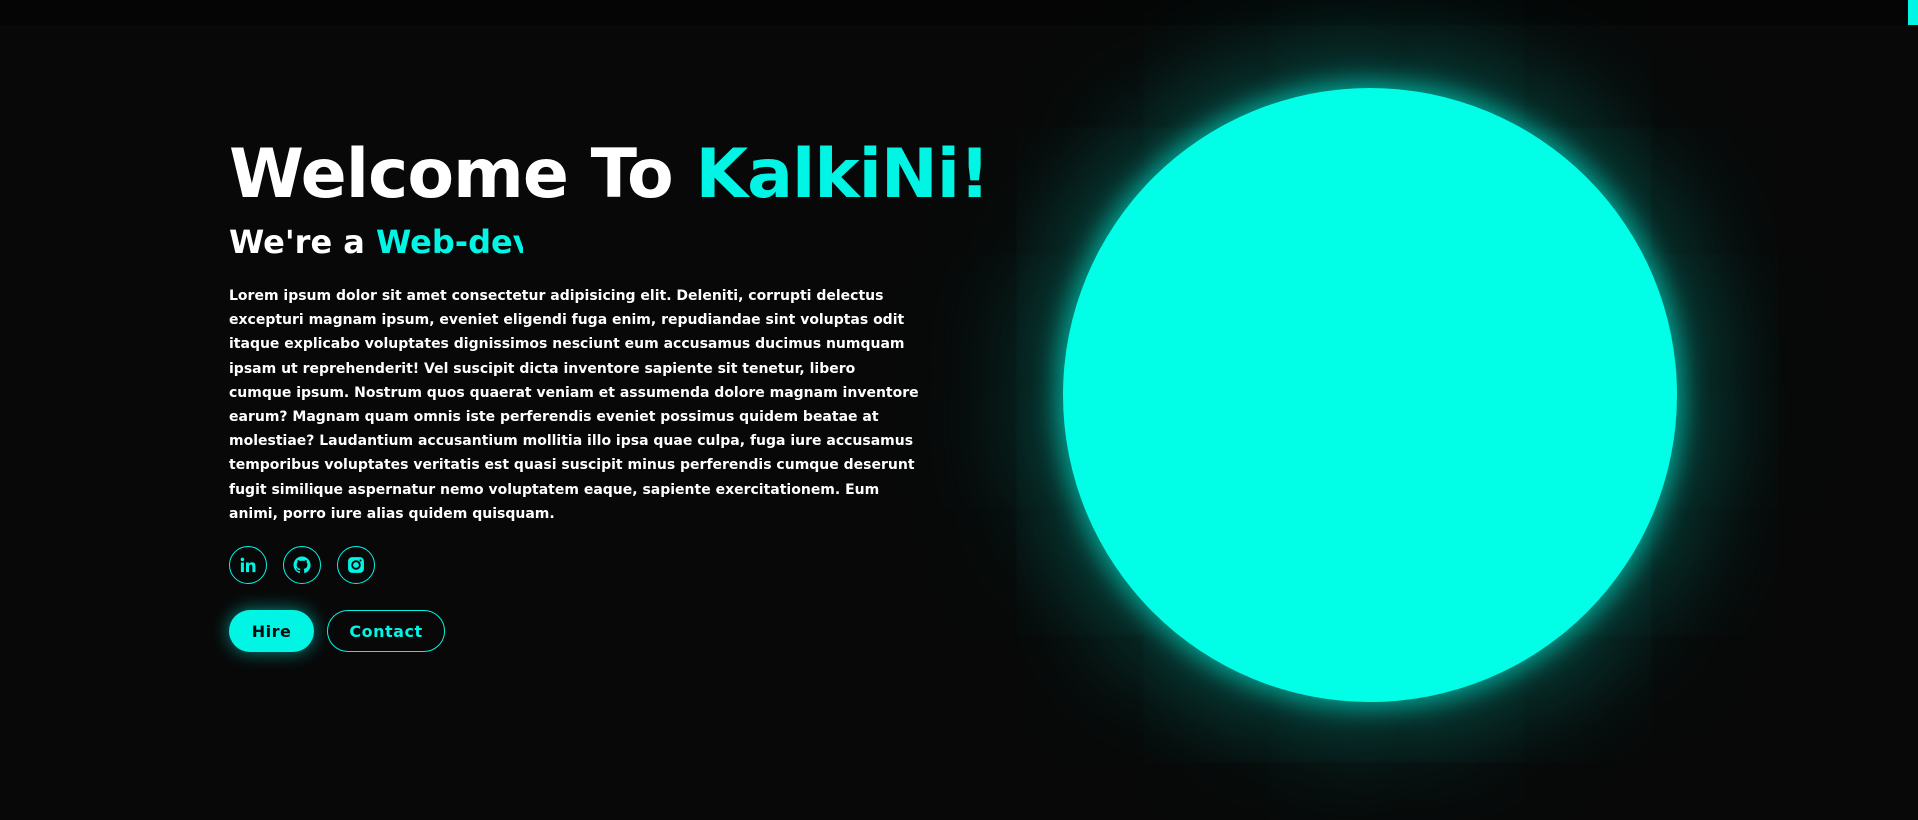  Describe the element at coordinates (959, 12) in the screenshot. I see `top-bar` at that location.